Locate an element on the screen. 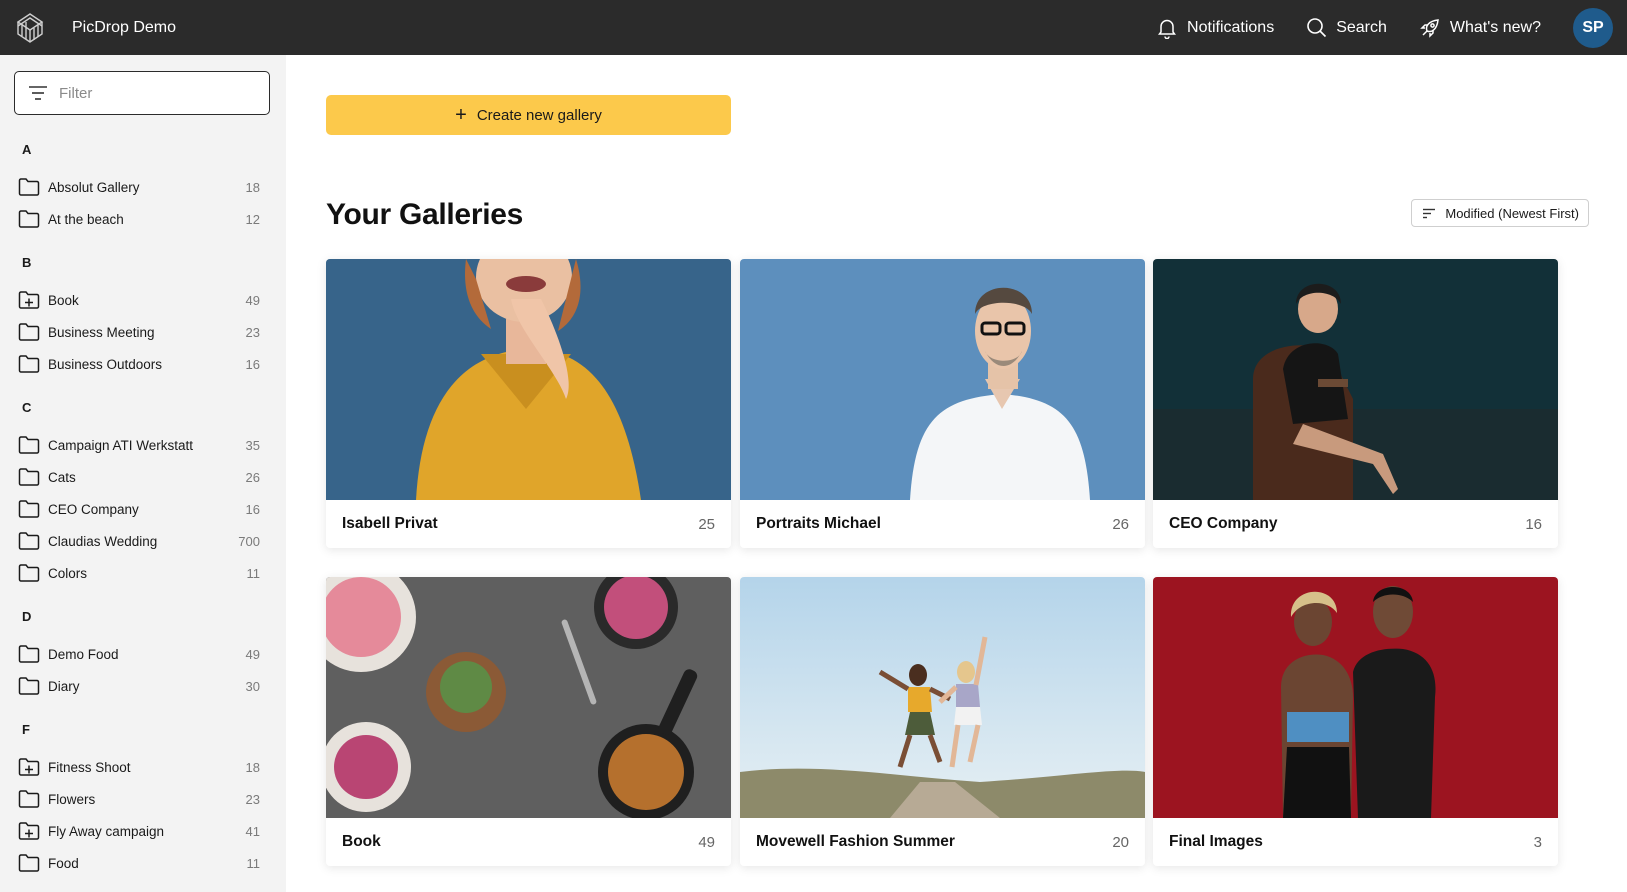 This screenshot has width=1627, height=892. search-button: Search is located at coordinates (1346, 27).